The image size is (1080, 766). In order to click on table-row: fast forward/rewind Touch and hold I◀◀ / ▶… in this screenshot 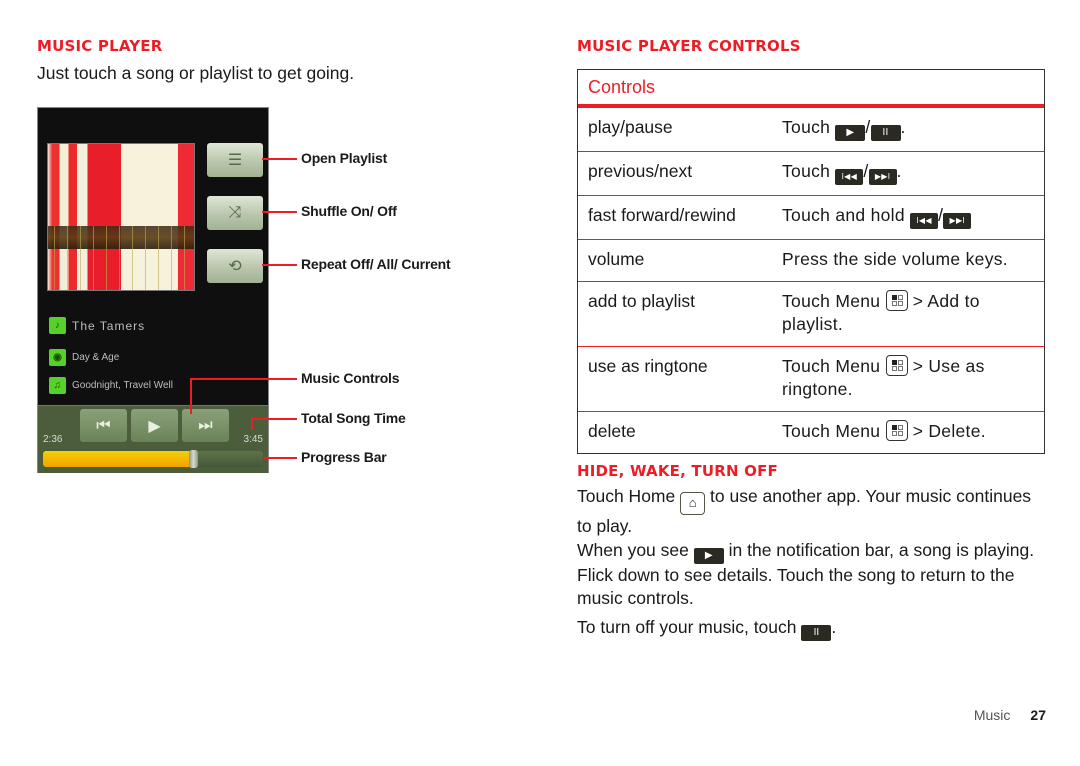, I will do `click(811, 218)`.